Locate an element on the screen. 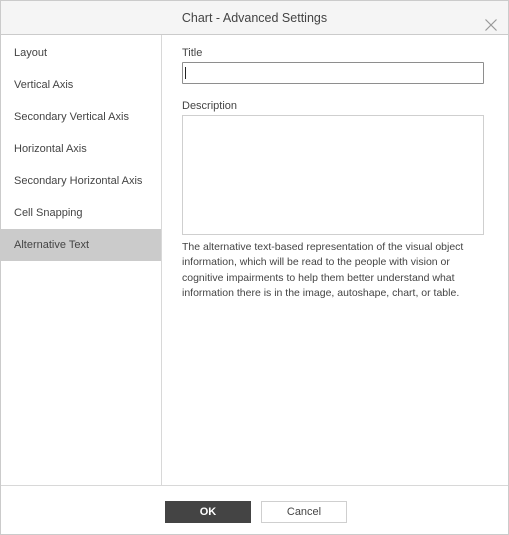 The image size is (509, 535). title-label: Title is located at coordinates (192, 53).